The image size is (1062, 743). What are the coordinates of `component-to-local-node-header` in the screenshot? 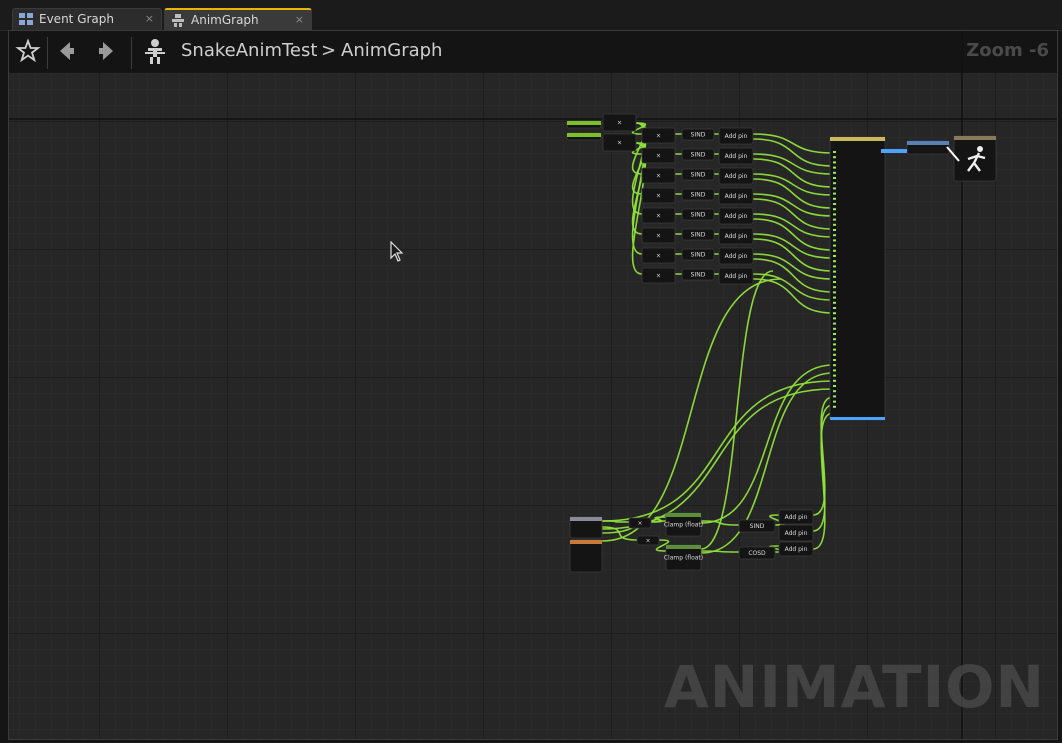 It's located at (928, 143).